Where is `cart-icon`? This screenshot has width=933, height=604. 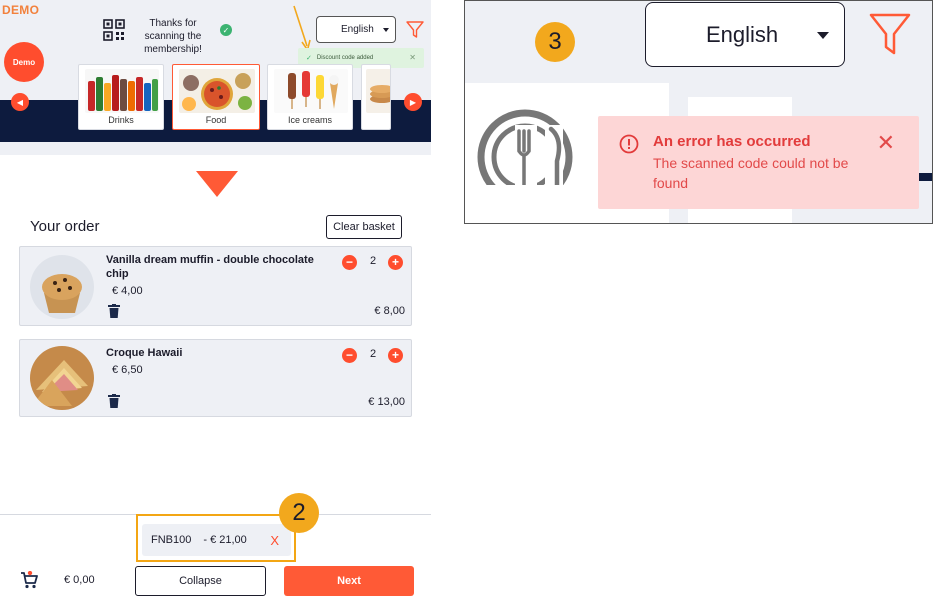 cart-icon is located at coordinates (29, 580).